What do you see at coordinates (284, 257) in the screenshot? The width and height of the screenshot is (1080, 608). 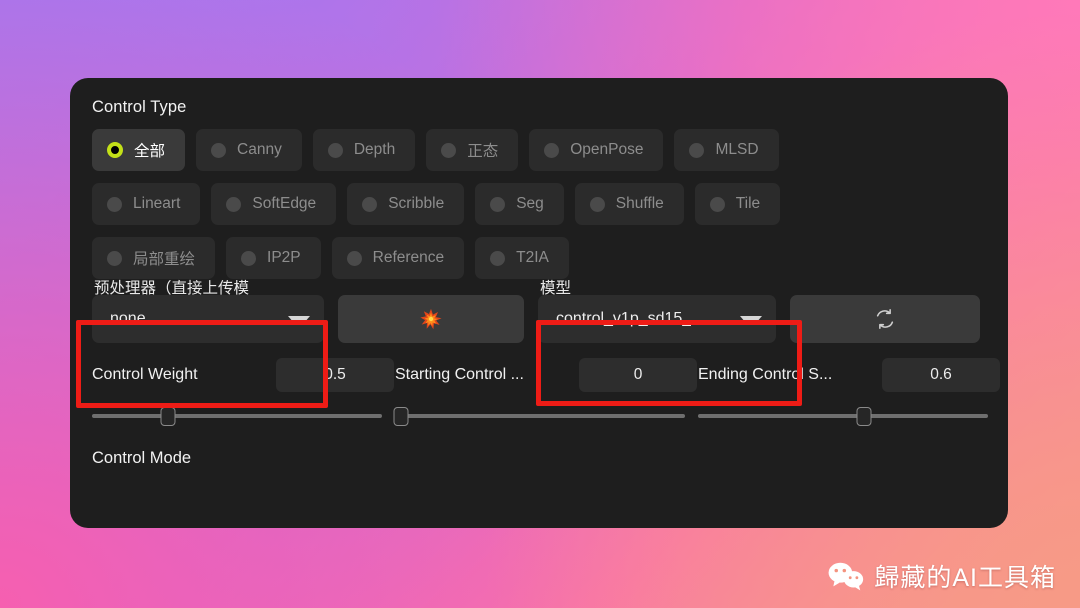 I see `control-type-label: IP2P` at bounding box center [284, 257].